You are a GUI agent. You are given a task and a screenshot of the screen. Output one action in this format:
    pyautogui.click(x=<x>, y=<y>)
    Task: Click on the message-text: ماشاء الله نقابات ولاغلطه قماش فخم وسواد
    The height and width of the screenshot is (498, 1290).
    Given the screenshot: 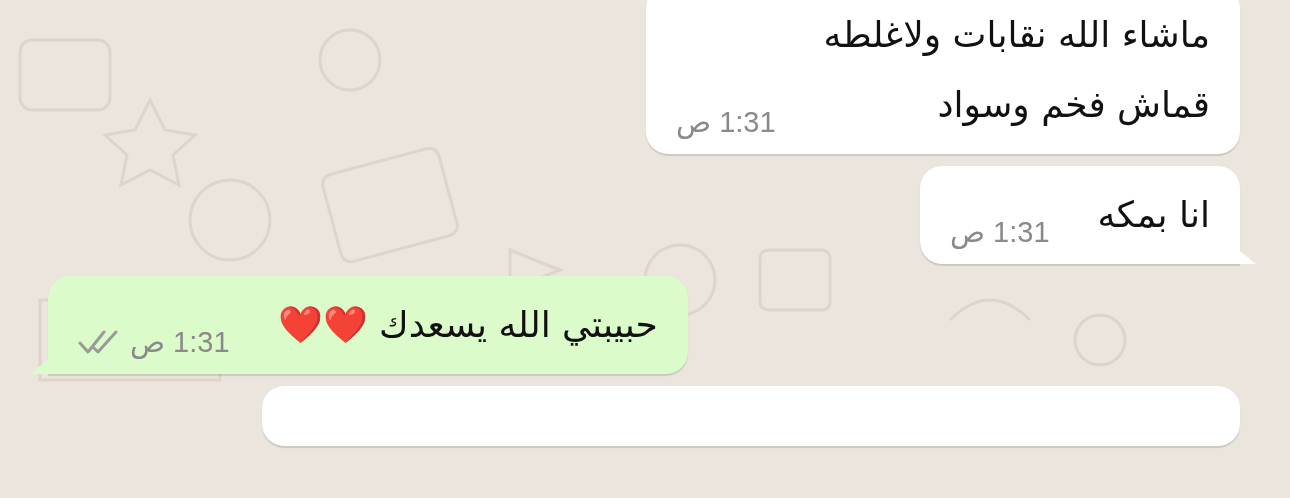 What is the action you would take?
    pyautogui.click(x=1016, y=70)
    